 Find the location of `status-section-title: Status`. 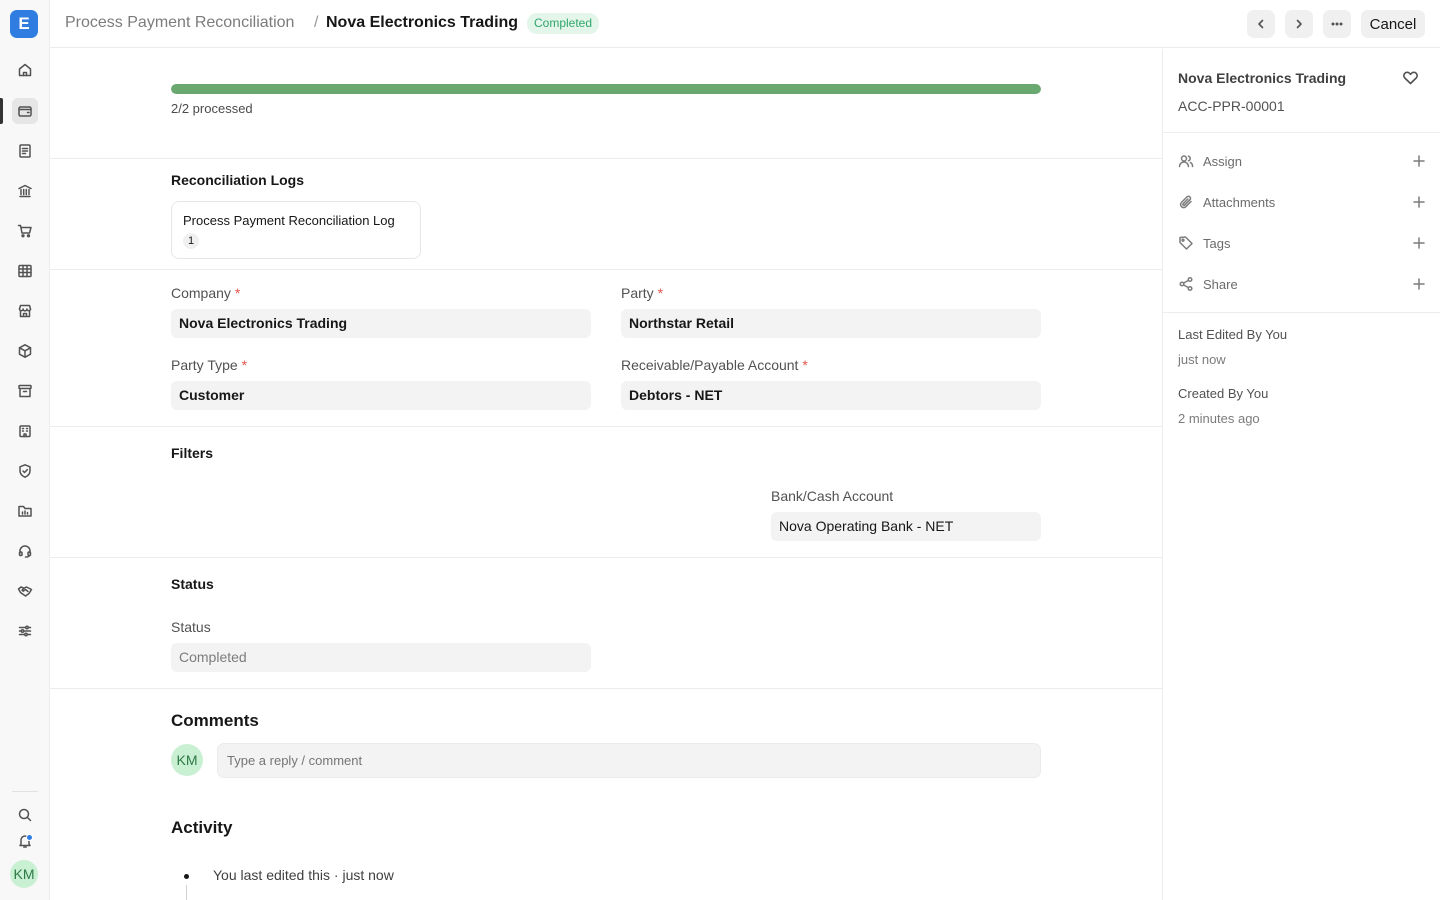

status-section-title: Status is located at coordinates (192, 584).